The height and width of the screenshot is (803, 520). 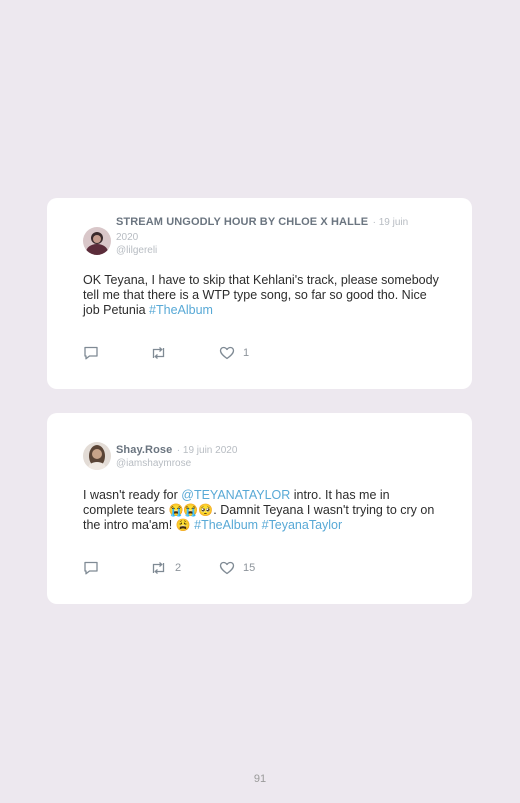 I want to click on emoji: 😭😭🥺, so click(x=191, y=510).